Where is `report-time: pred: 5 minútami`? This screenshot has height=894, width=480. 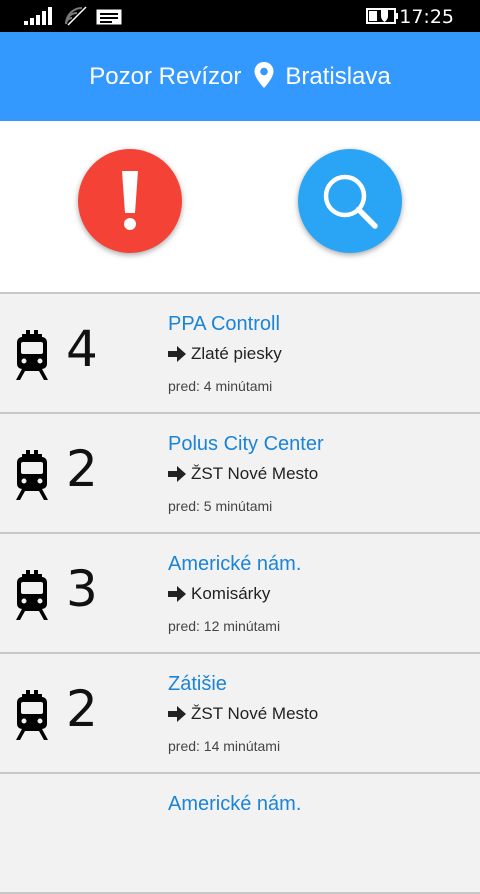
report-time: pred: 5 minútami is located at coordinates (220, 506).